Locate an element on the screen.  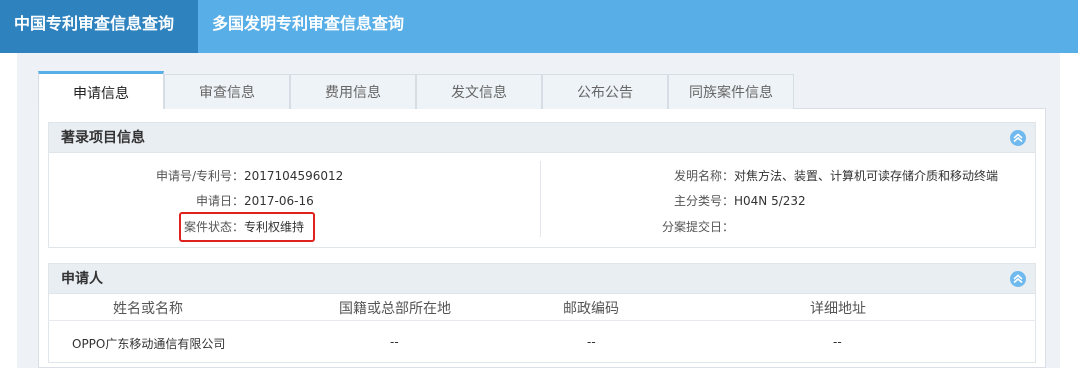
field-label: 申请日： is located at coordinates (219, 201).